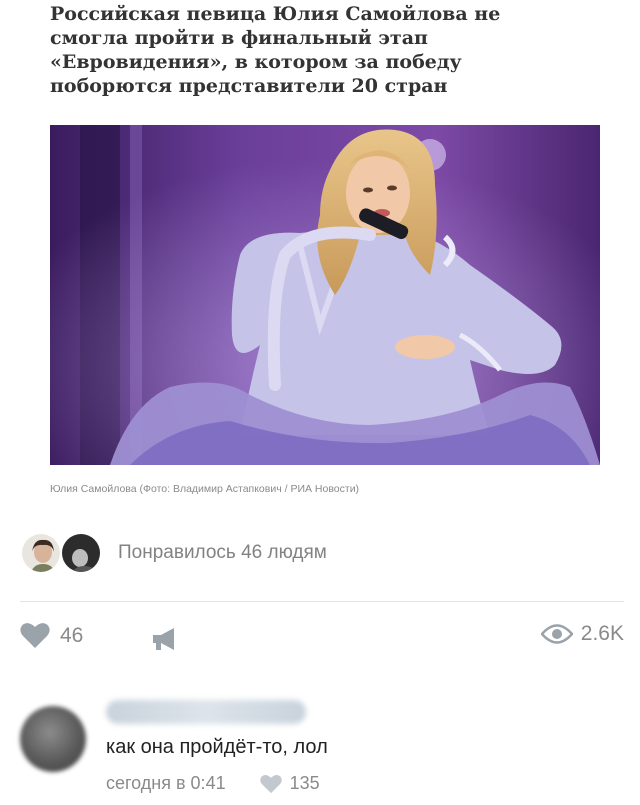 This screenshot has width=640, height=805. I want to click on views-counter: 2.6K, so click(582, 634).